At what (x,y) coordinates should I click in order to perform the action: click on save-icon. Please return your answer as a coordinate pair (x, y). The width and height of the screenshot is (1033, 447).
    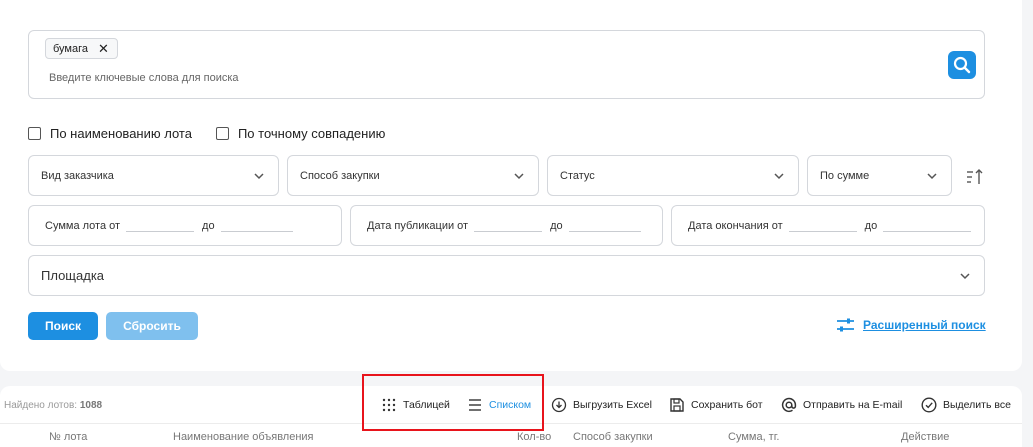
    Looking at the image, I should click on (677, 405).